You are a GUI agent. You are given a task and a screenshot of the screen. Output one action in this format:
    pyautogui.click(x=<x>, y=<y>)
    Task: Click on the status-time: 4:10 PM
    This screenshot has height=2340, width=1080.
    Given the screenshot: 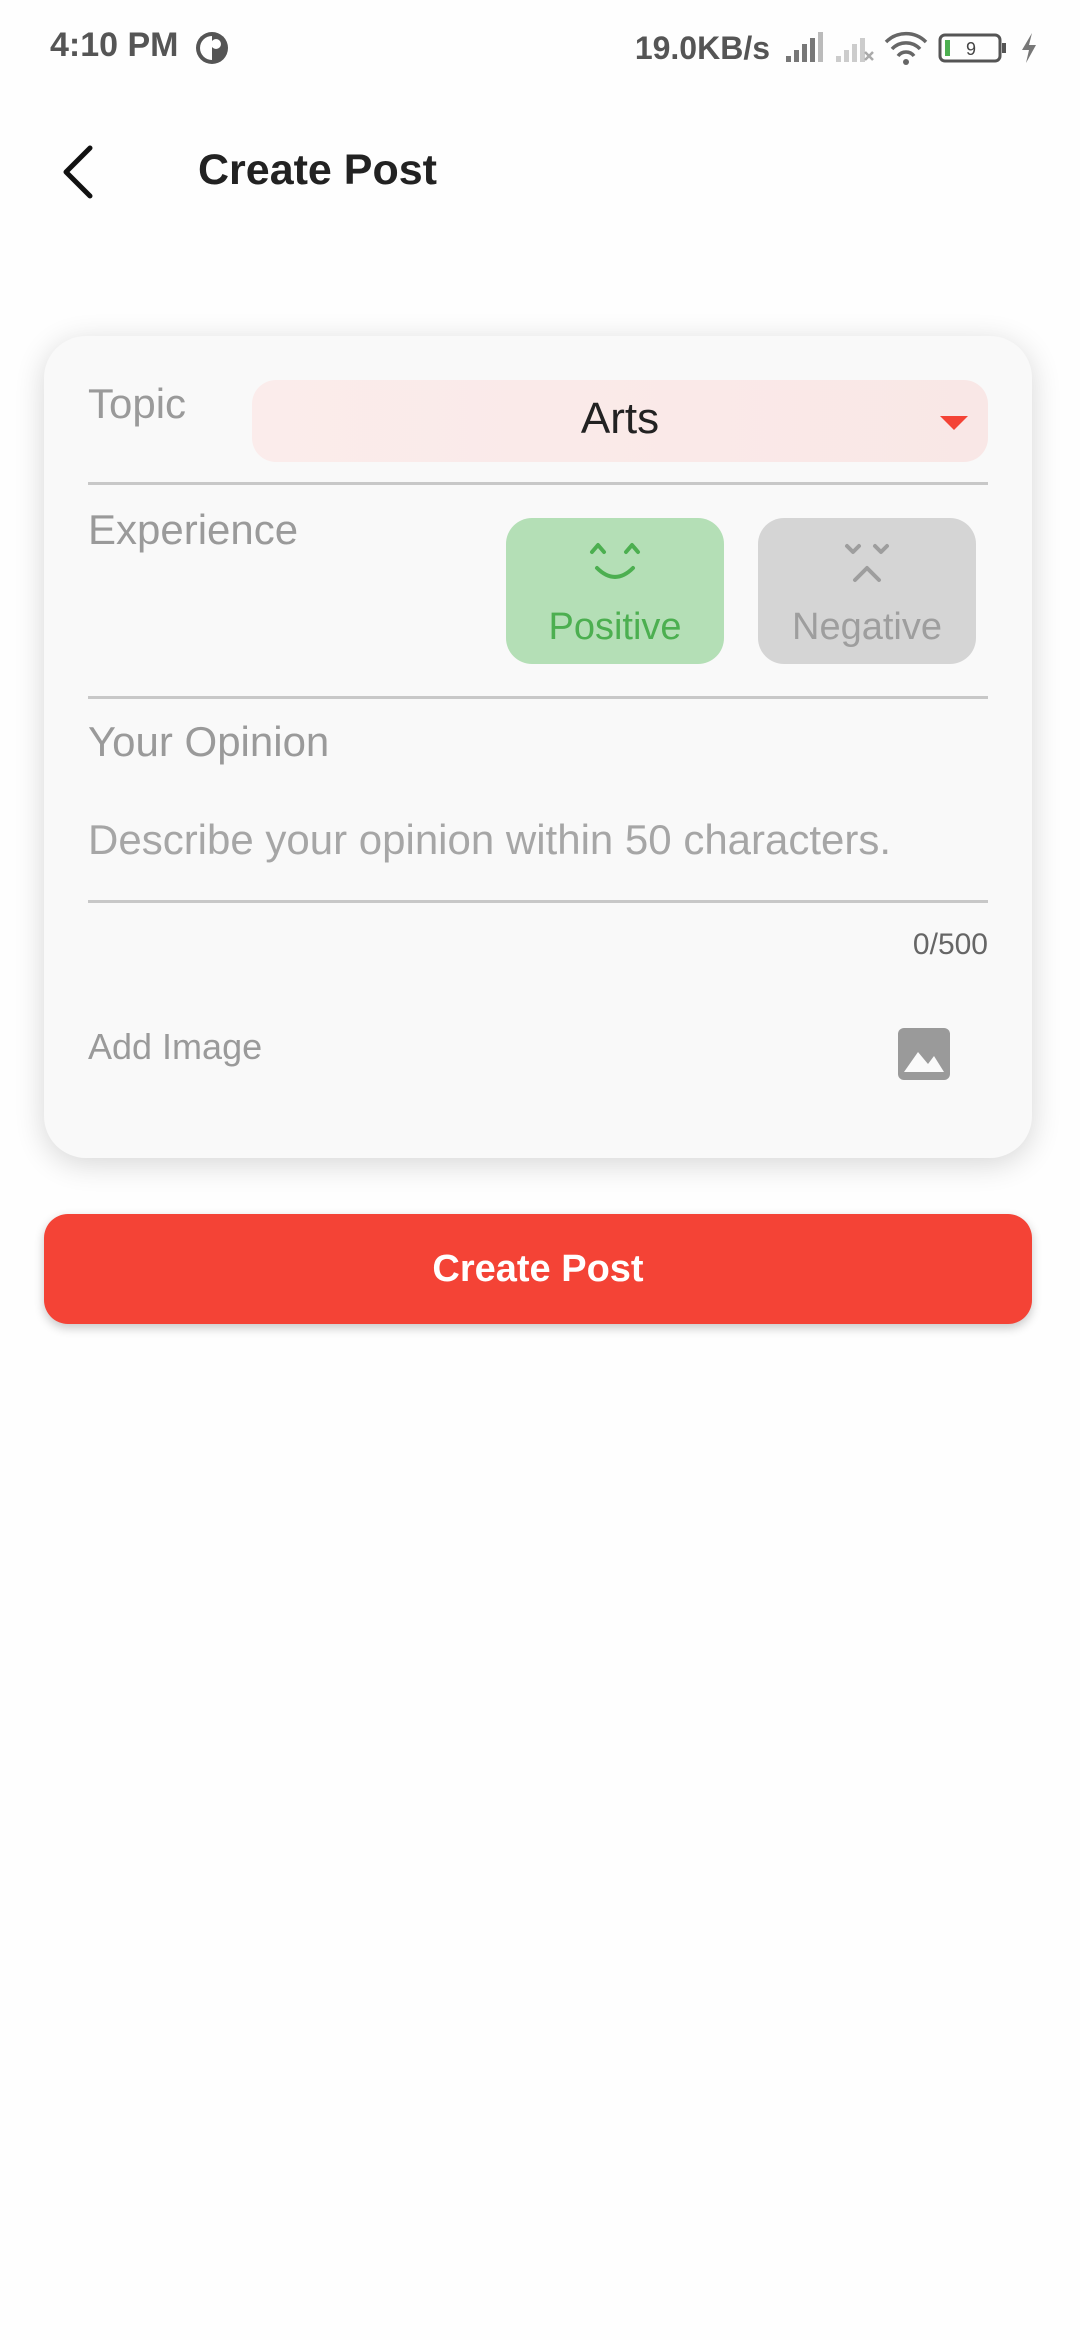 What is the action you would take?
    pyautogui.click(x=114, y=45)
    